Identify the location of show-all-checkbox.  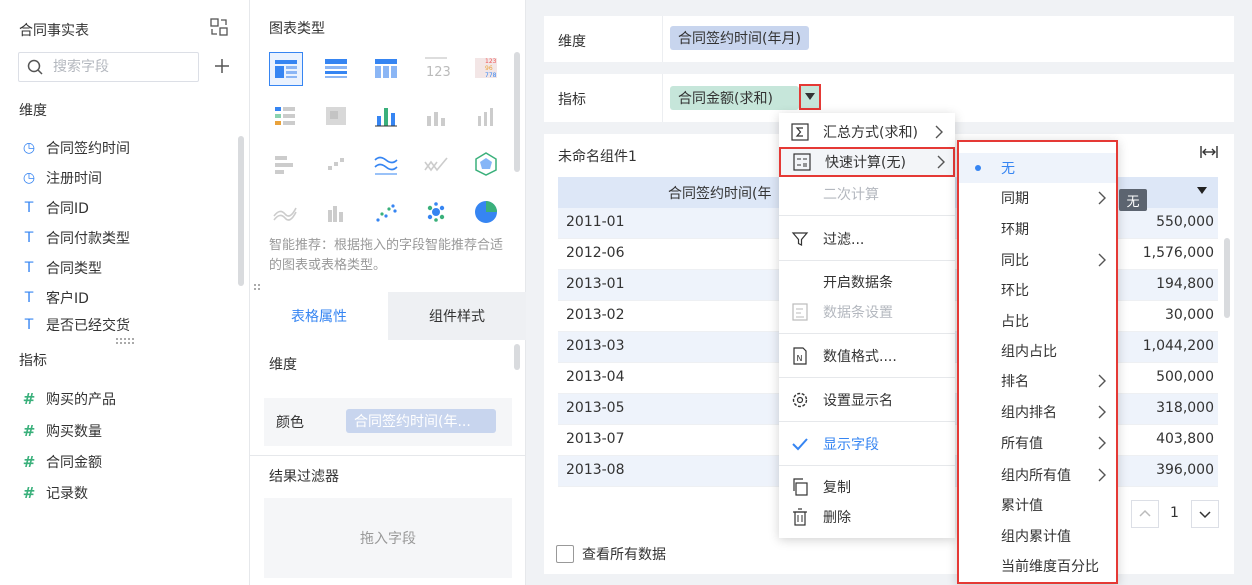
(565, 554).